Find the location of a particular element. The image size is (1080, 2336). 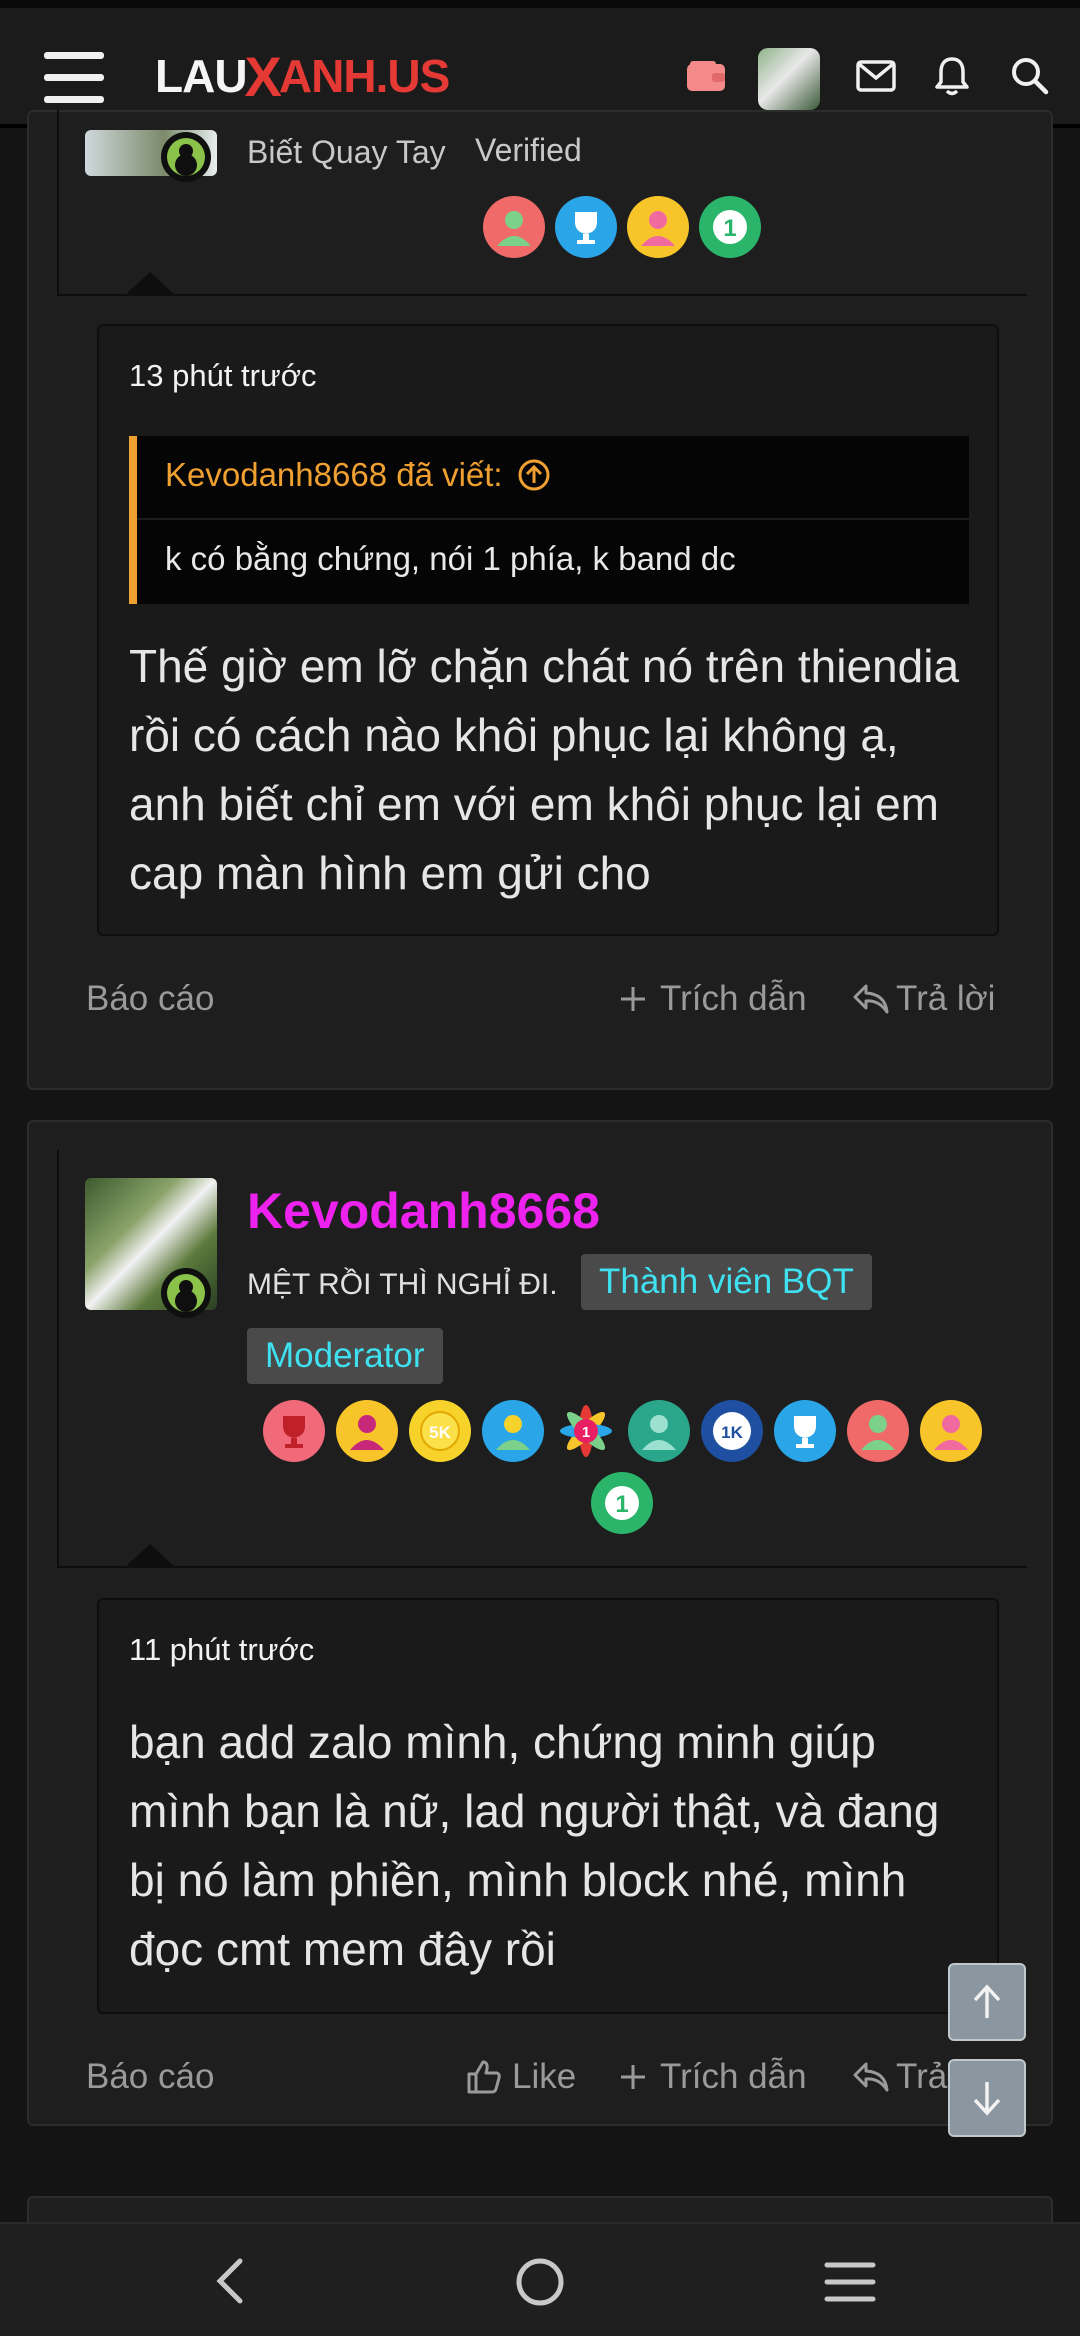

quote-author: Kevodanh8668 đã viết: is located at coordinates (334, 475).